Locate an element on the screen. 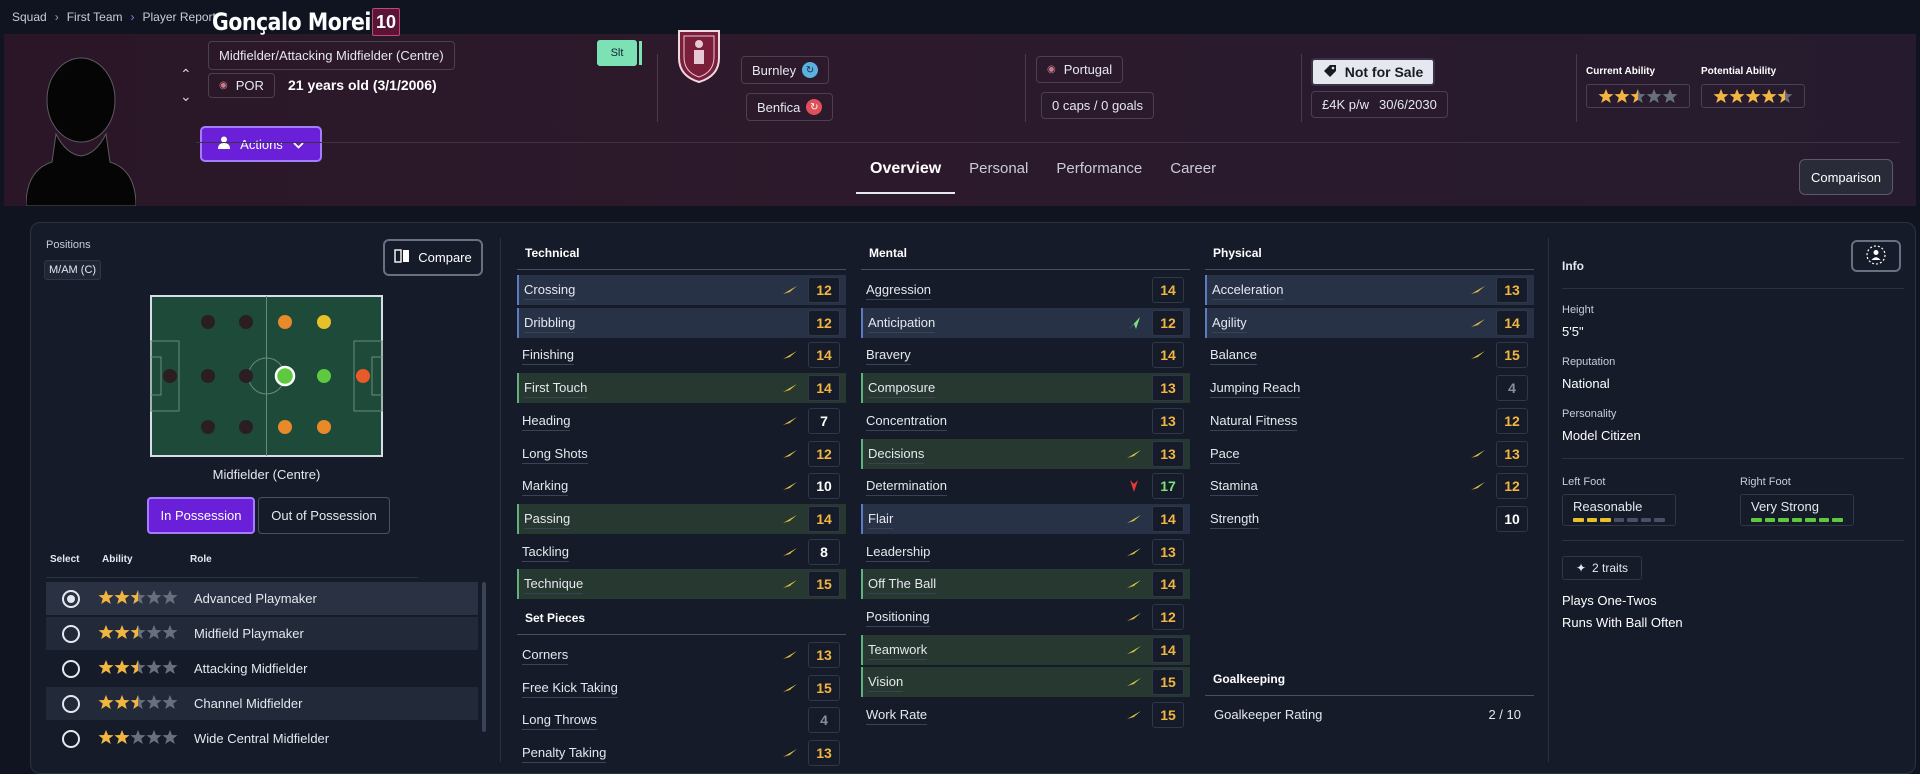  chevron-right-icon: › is located at coordinates (132, 17).